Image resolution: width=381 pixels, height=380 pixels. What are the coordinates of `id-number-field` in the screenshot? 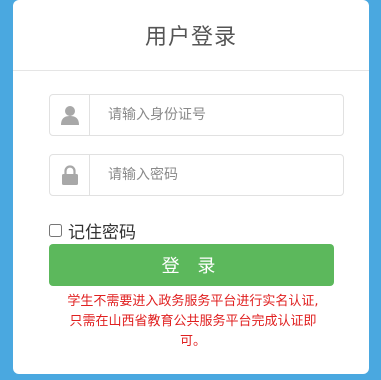 It's located at (196, 115).